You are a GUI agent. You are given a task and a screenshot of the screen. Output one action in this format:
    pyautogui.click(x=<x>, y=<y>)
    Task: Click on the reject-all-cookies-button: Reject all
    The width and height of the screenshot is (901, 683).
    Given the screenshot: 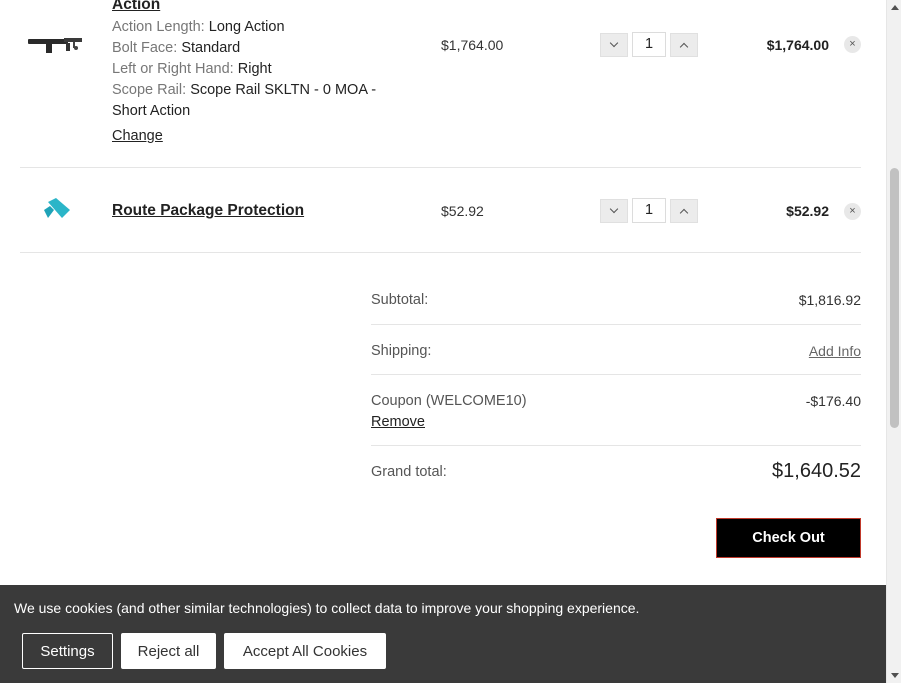 What is the action you would take?
    pyautogui.click(x=168, y=651)
    